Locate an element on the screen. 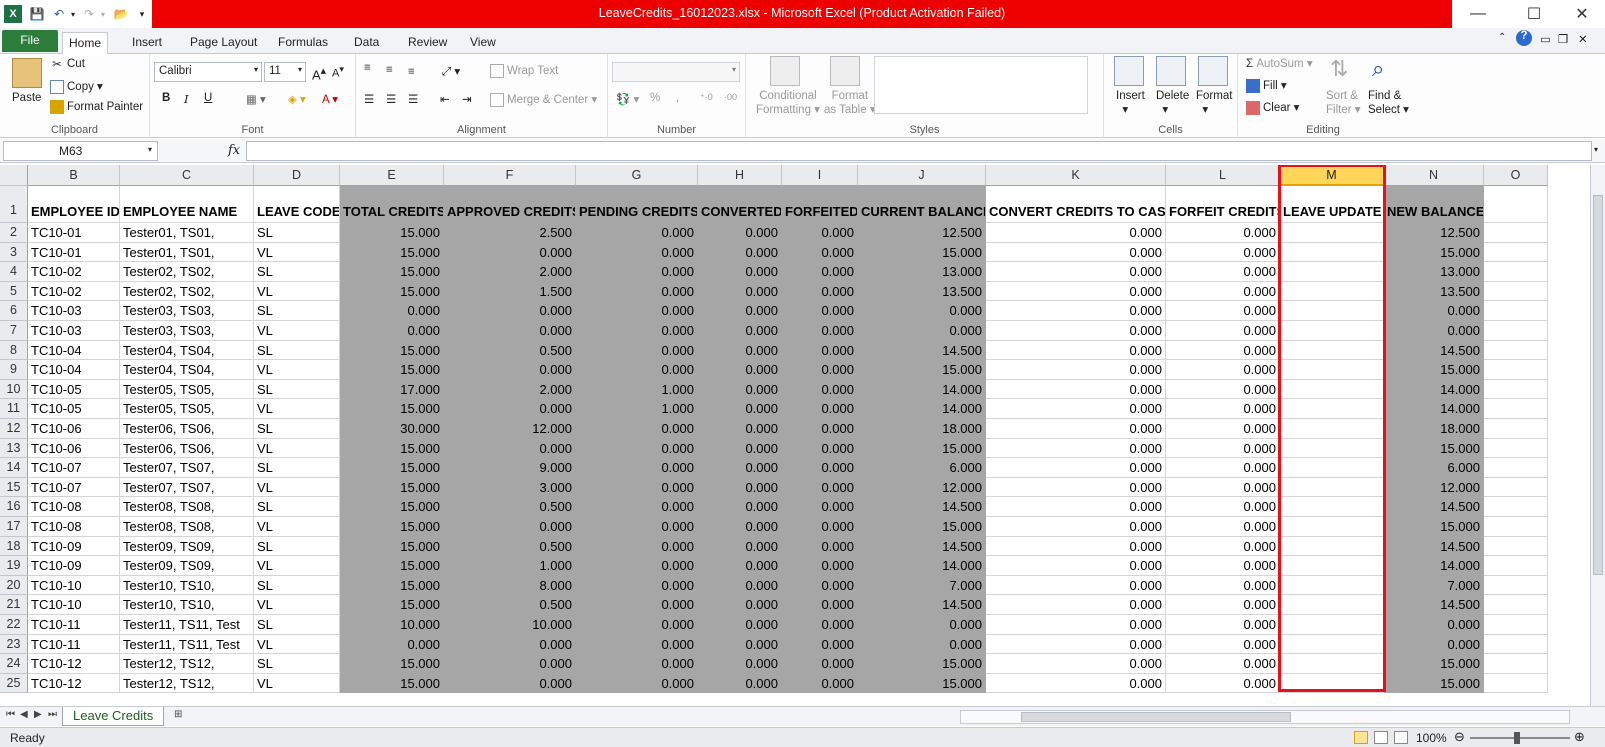  tab-insert: Insert is located at coordinates (147, 43).